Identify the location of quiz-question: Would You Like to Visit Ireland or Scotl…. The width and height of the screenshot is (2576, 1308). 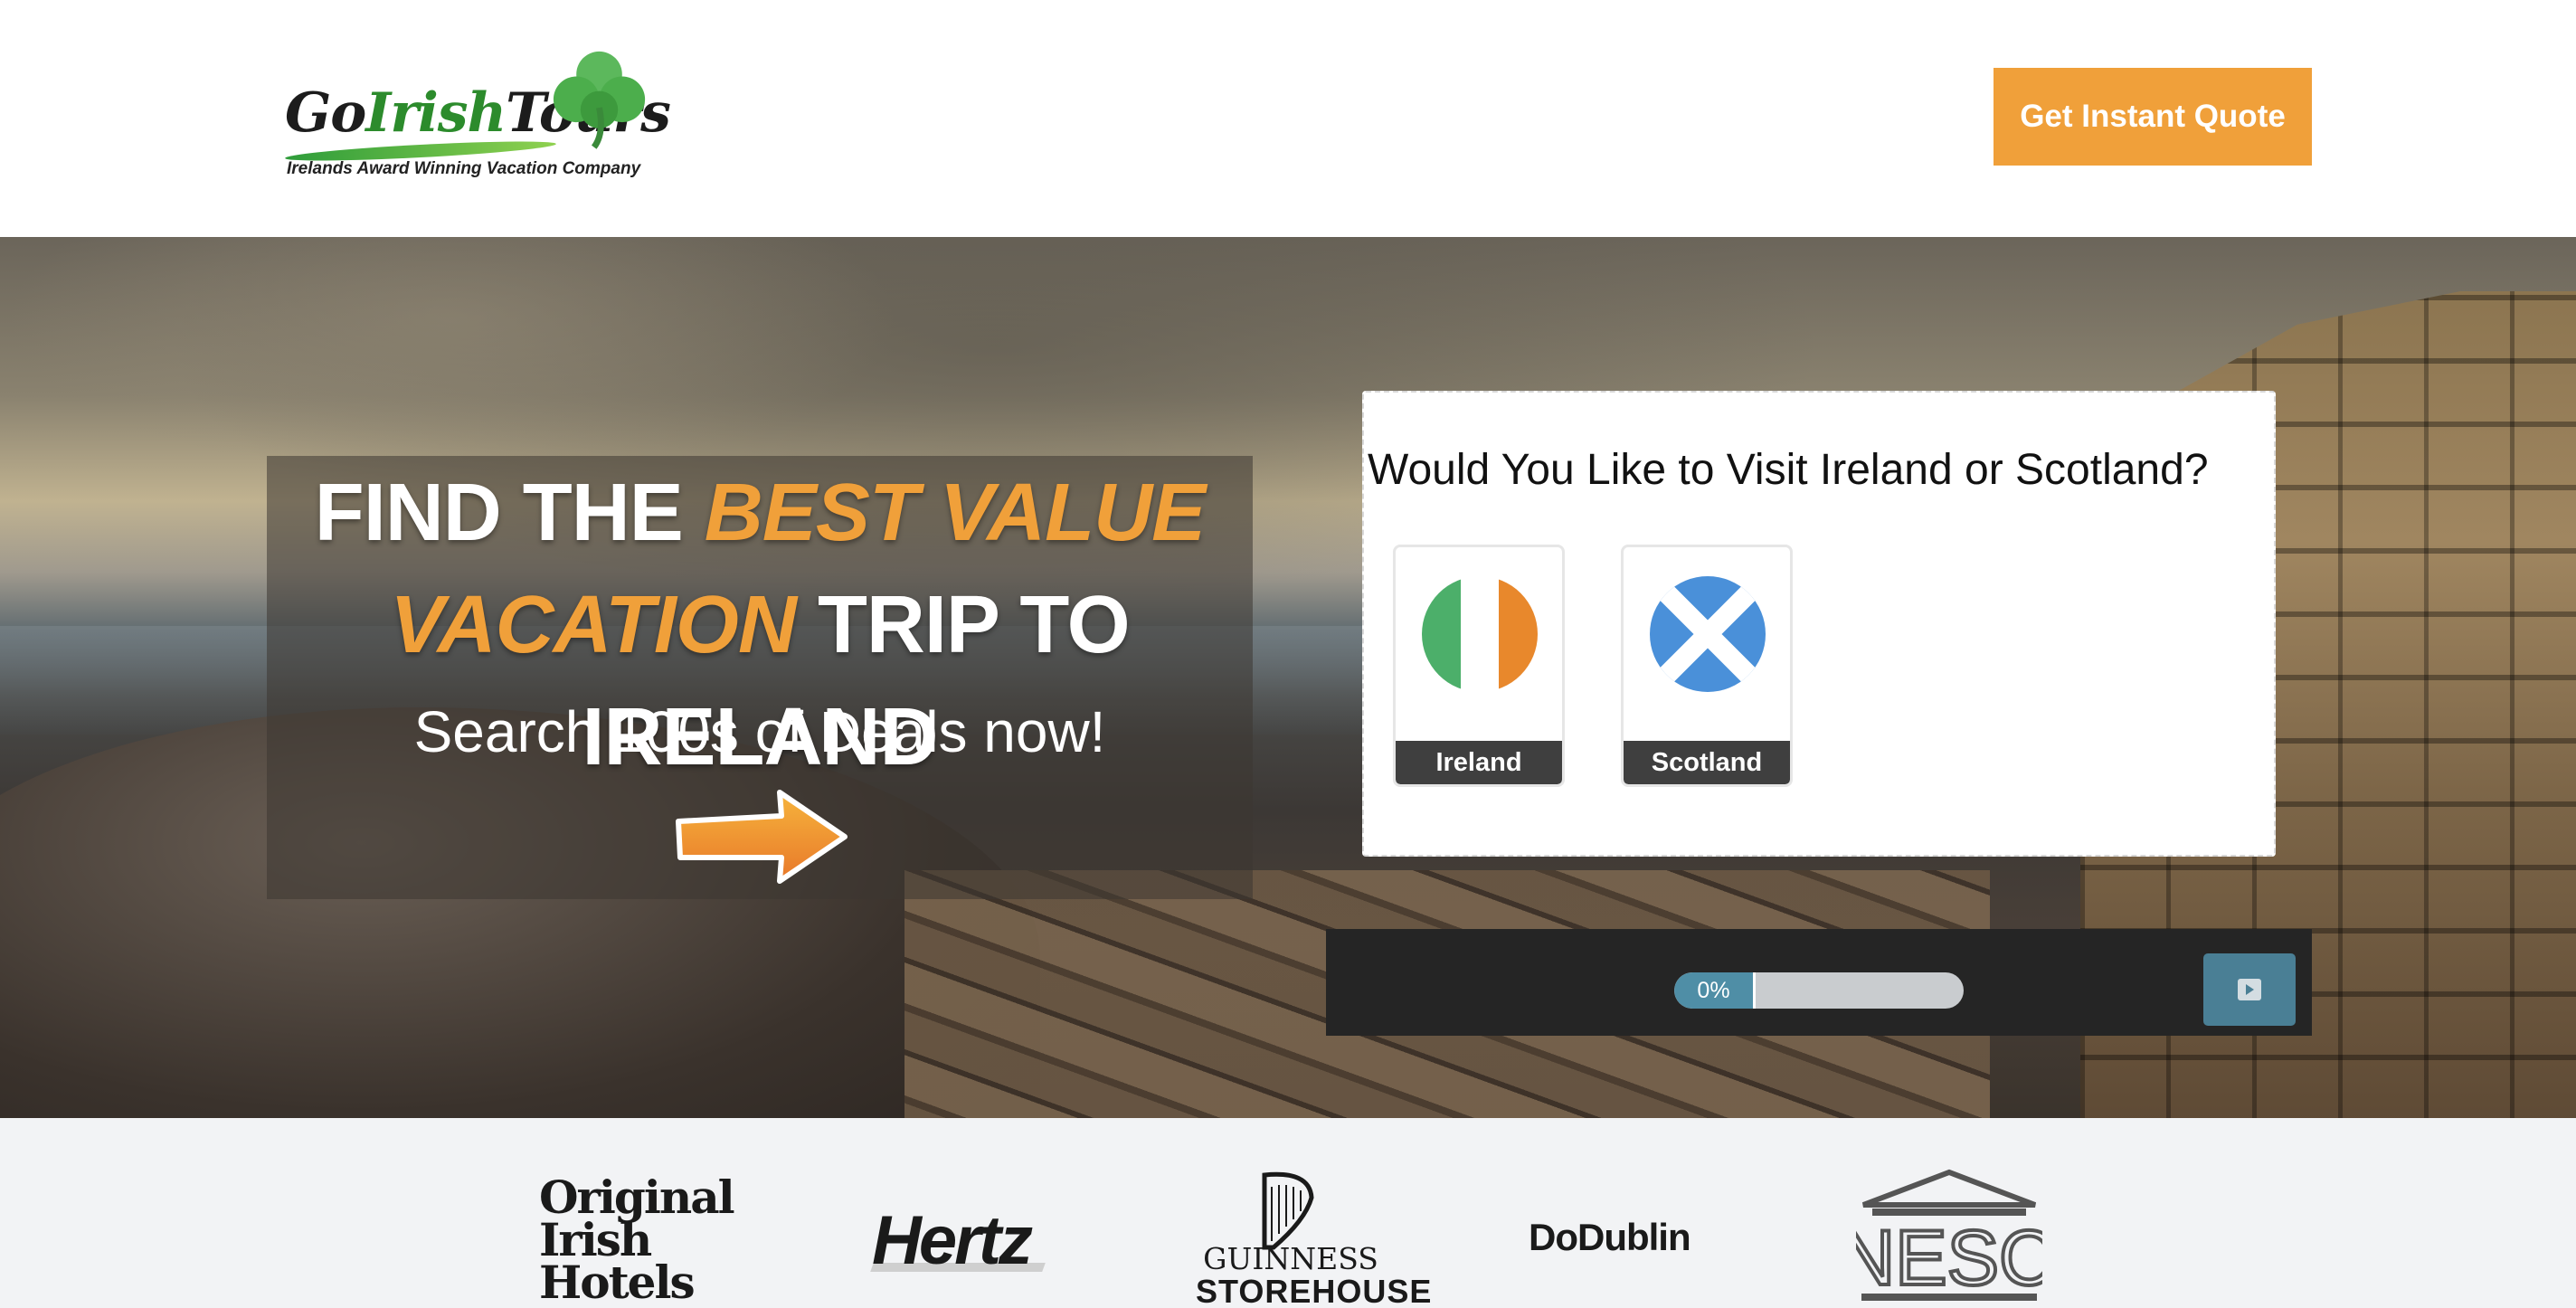
(1789, 470).